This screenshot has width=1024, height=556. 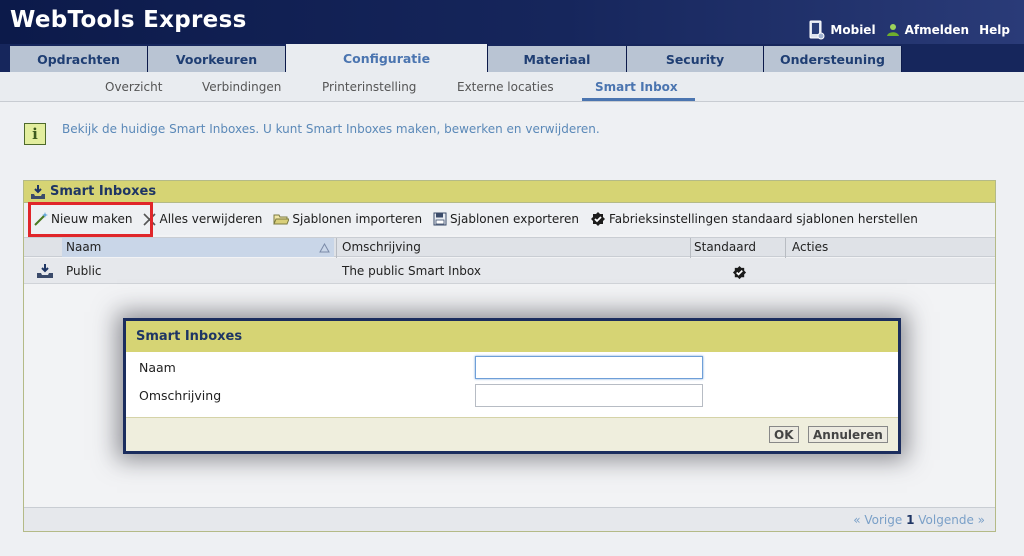 I want to click on logout-link-label: Afmelden, so click(x=937, y=30).